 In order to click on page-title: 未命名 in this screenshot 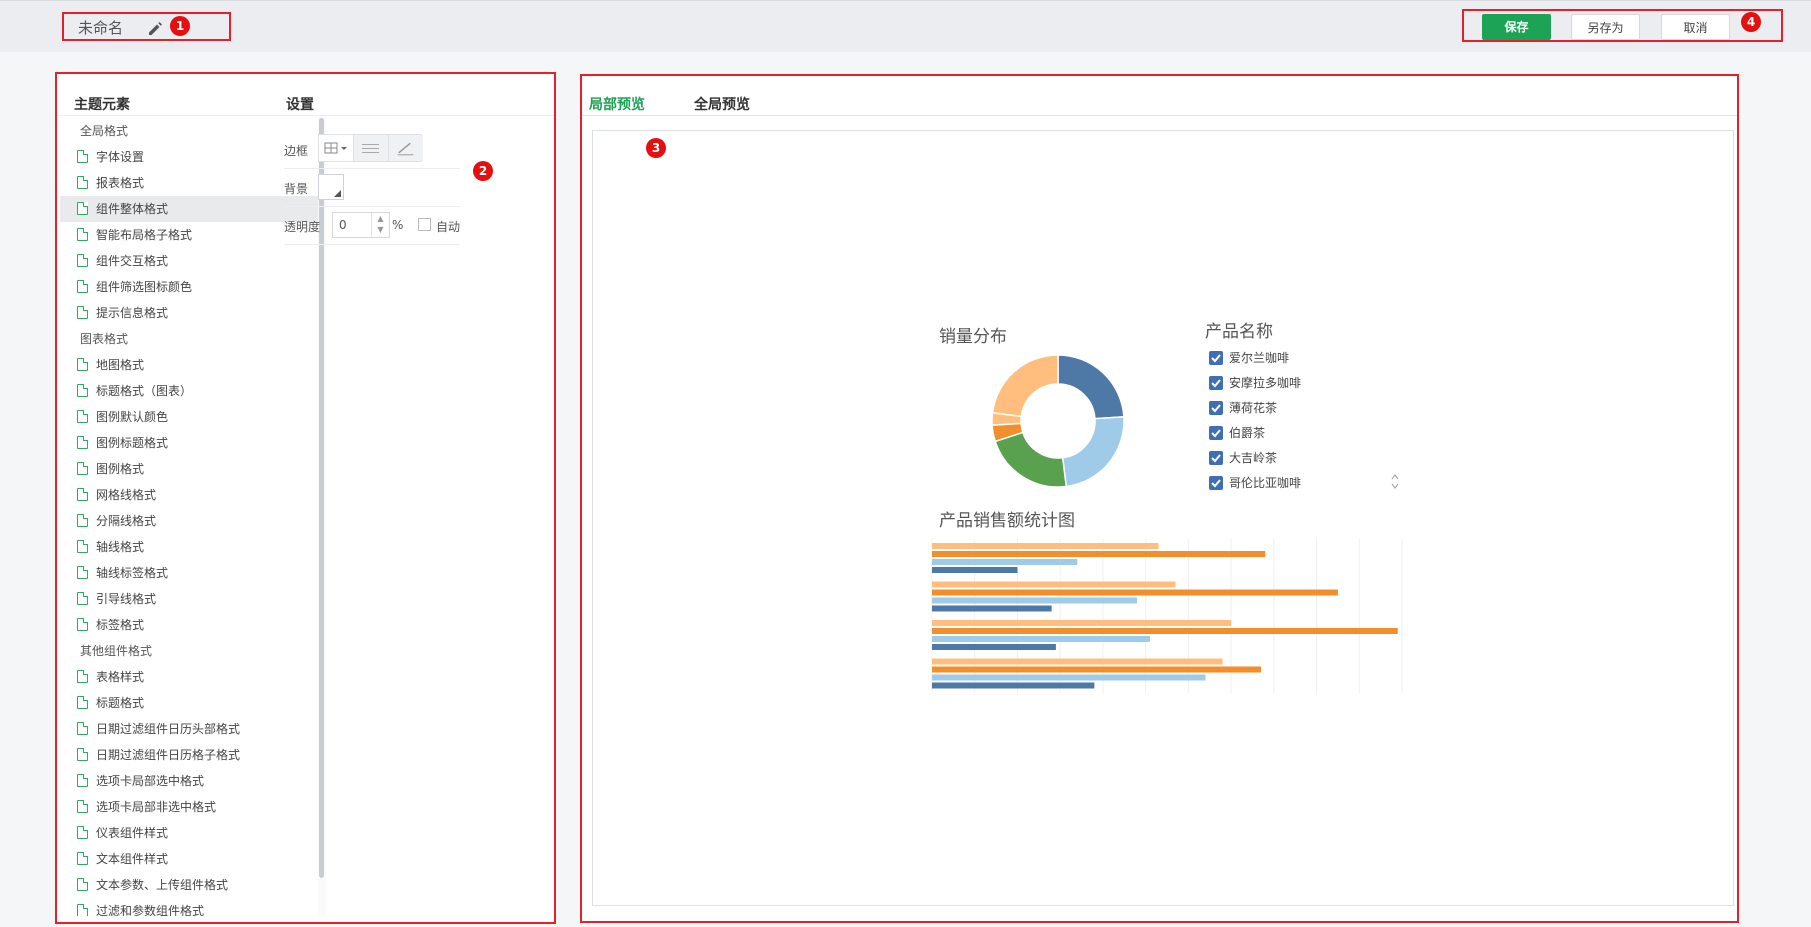, I will do `click(101, 28)`.